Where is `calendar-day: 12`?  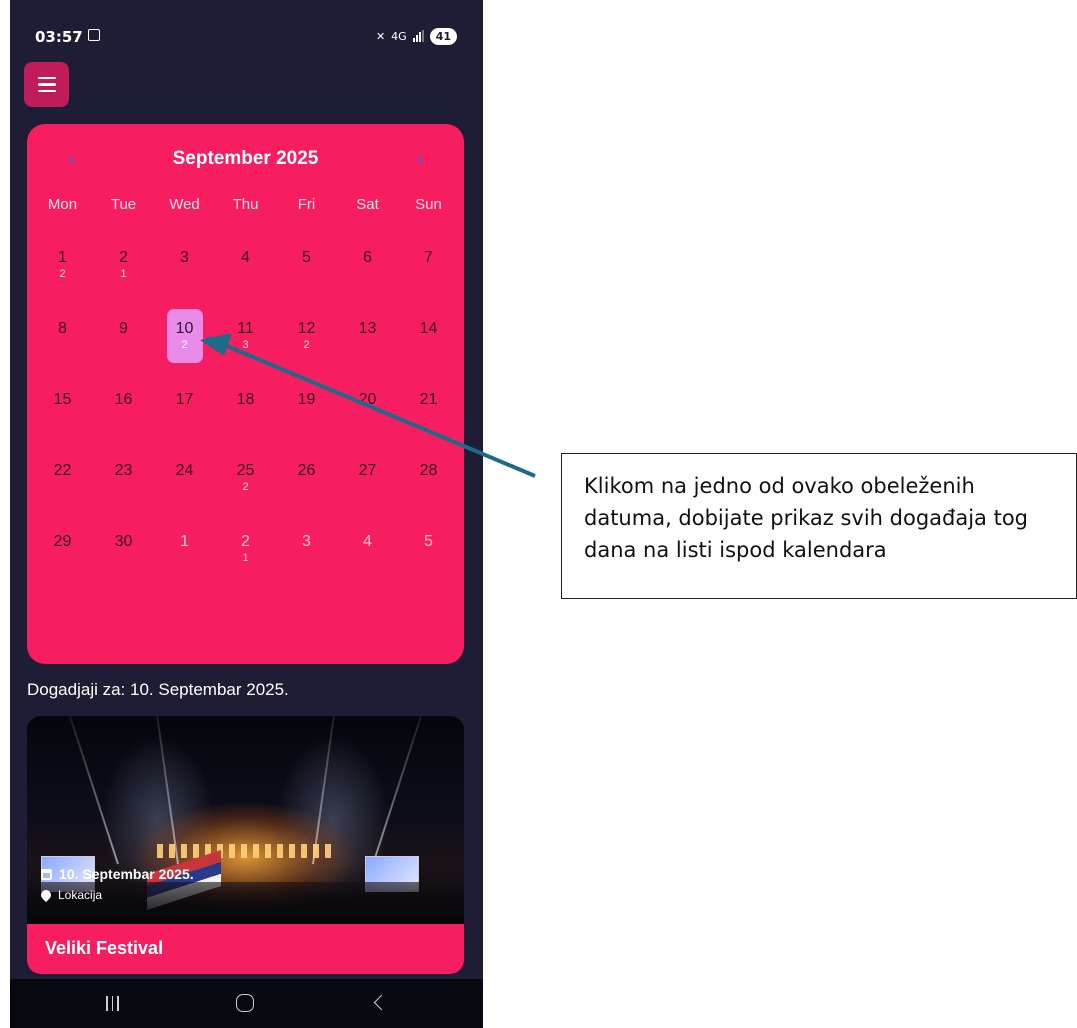
calendar-day: 12 is located at coordinates (62, 264).